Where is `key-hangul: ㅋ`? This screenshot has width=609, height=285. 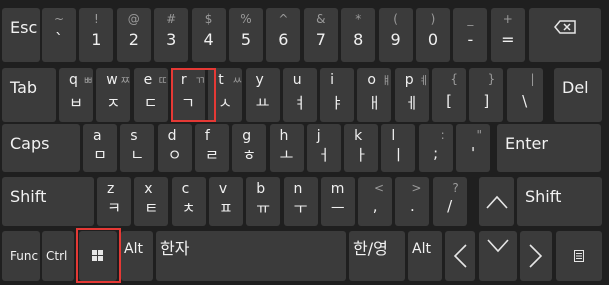 key-hangul: ㅋ is located at coordinates (114, 208).